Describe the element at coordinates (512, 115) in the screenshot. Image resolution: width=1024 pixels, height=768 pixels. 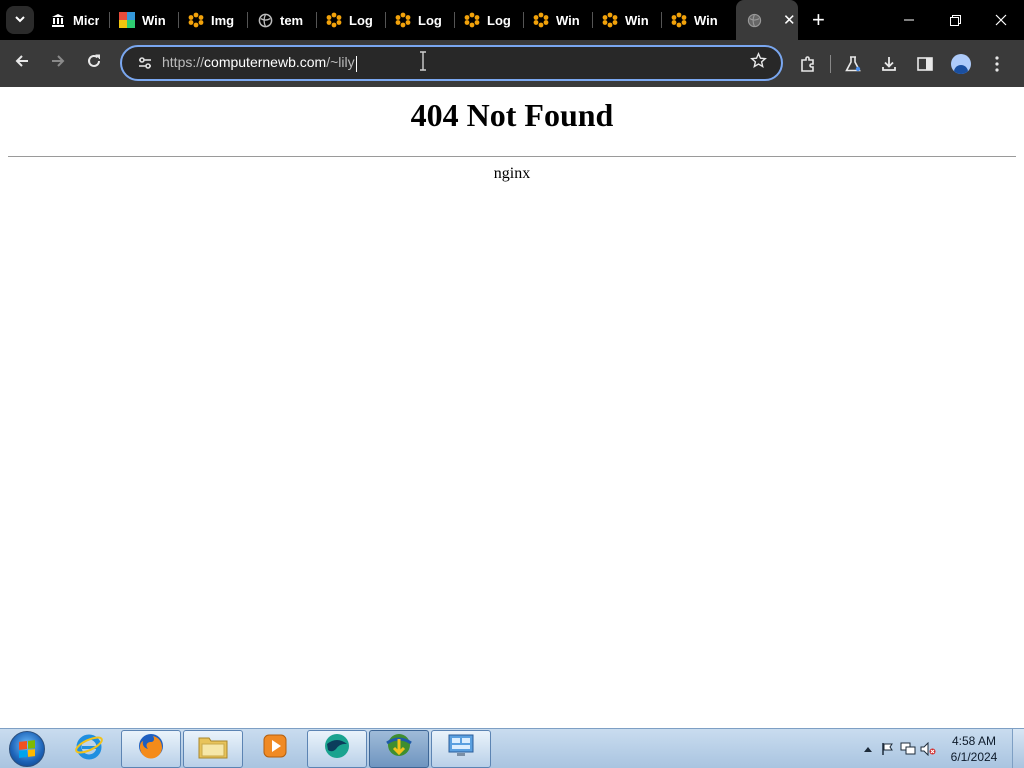
I see `page-title: 404 Not Found` at that location.